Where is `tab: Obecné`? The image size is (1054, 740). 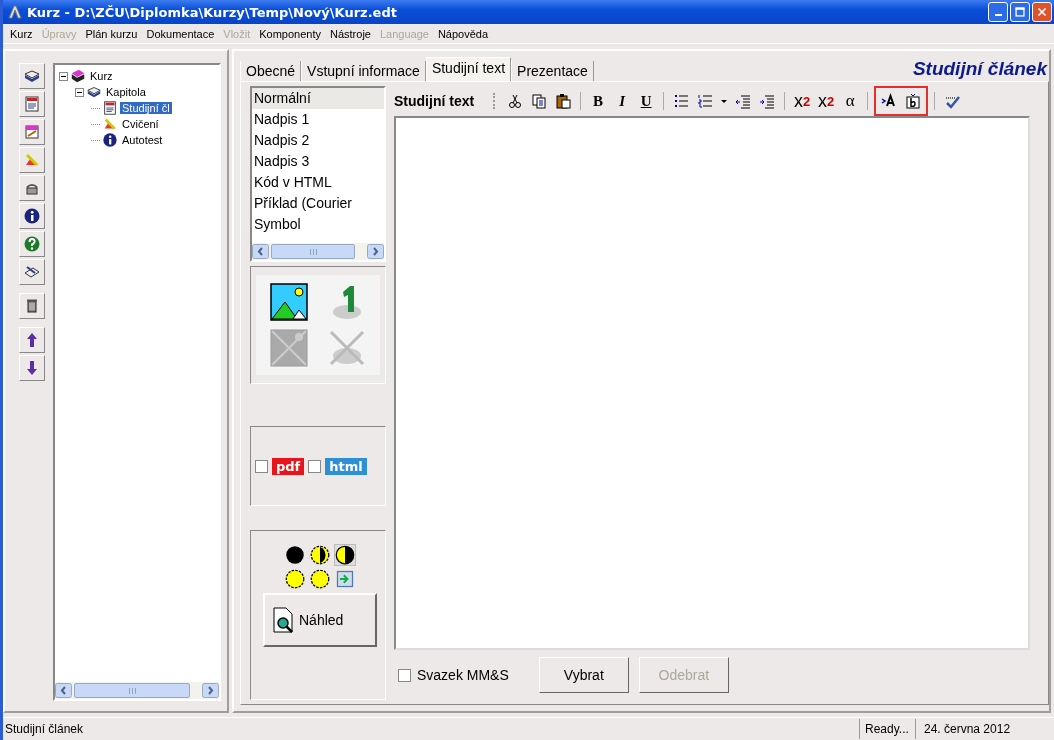
tab: Obecné is located at coordinates (271, 71).